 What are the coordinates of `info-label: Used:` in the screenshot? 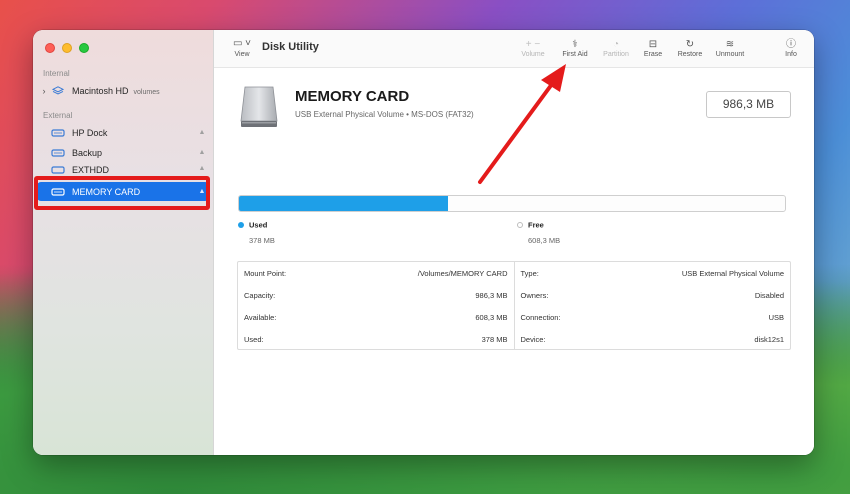 It's located at (254, 339).